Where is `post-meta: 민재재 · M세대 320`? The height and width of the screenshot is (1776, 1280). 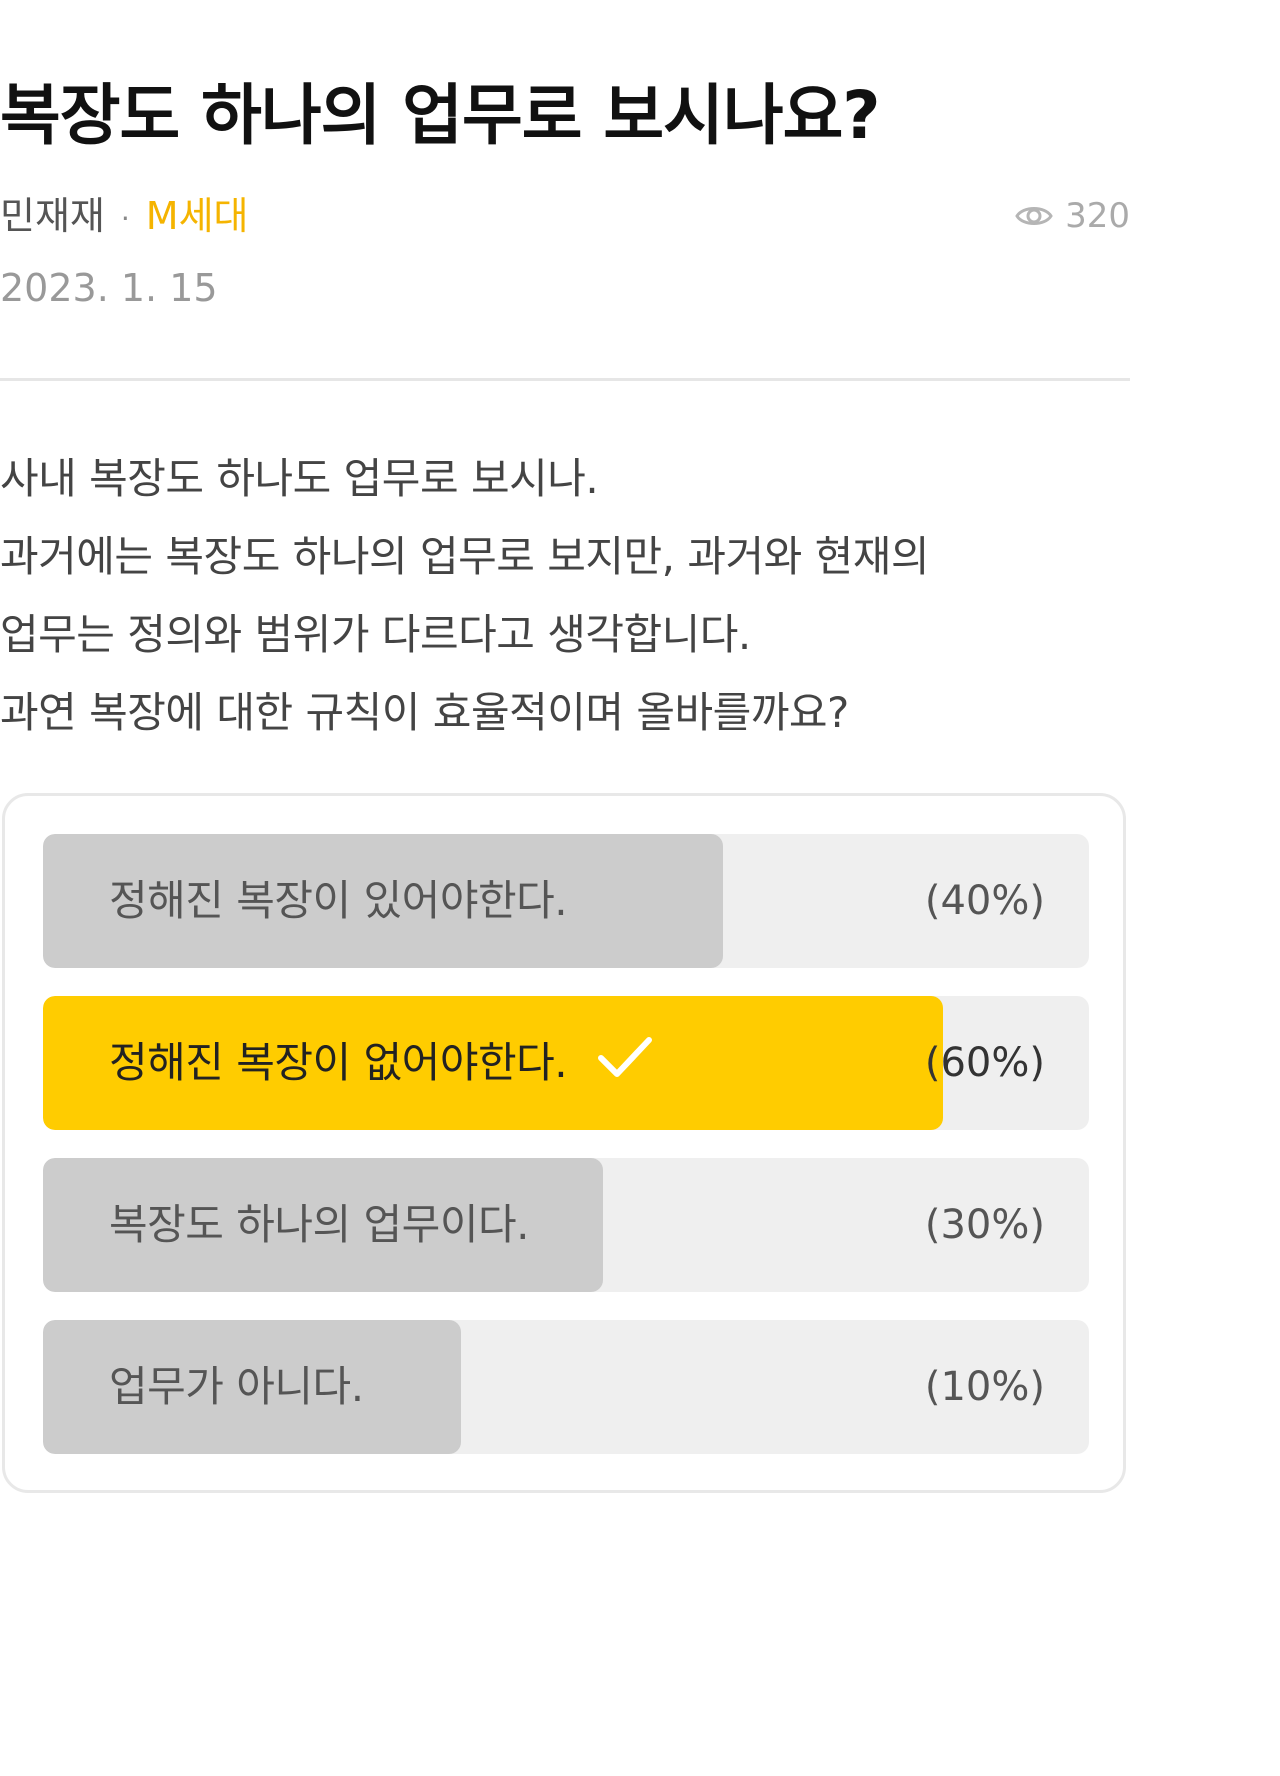 post-meta: 민재재 · M세대 320 is located at coordinates (565, 216).